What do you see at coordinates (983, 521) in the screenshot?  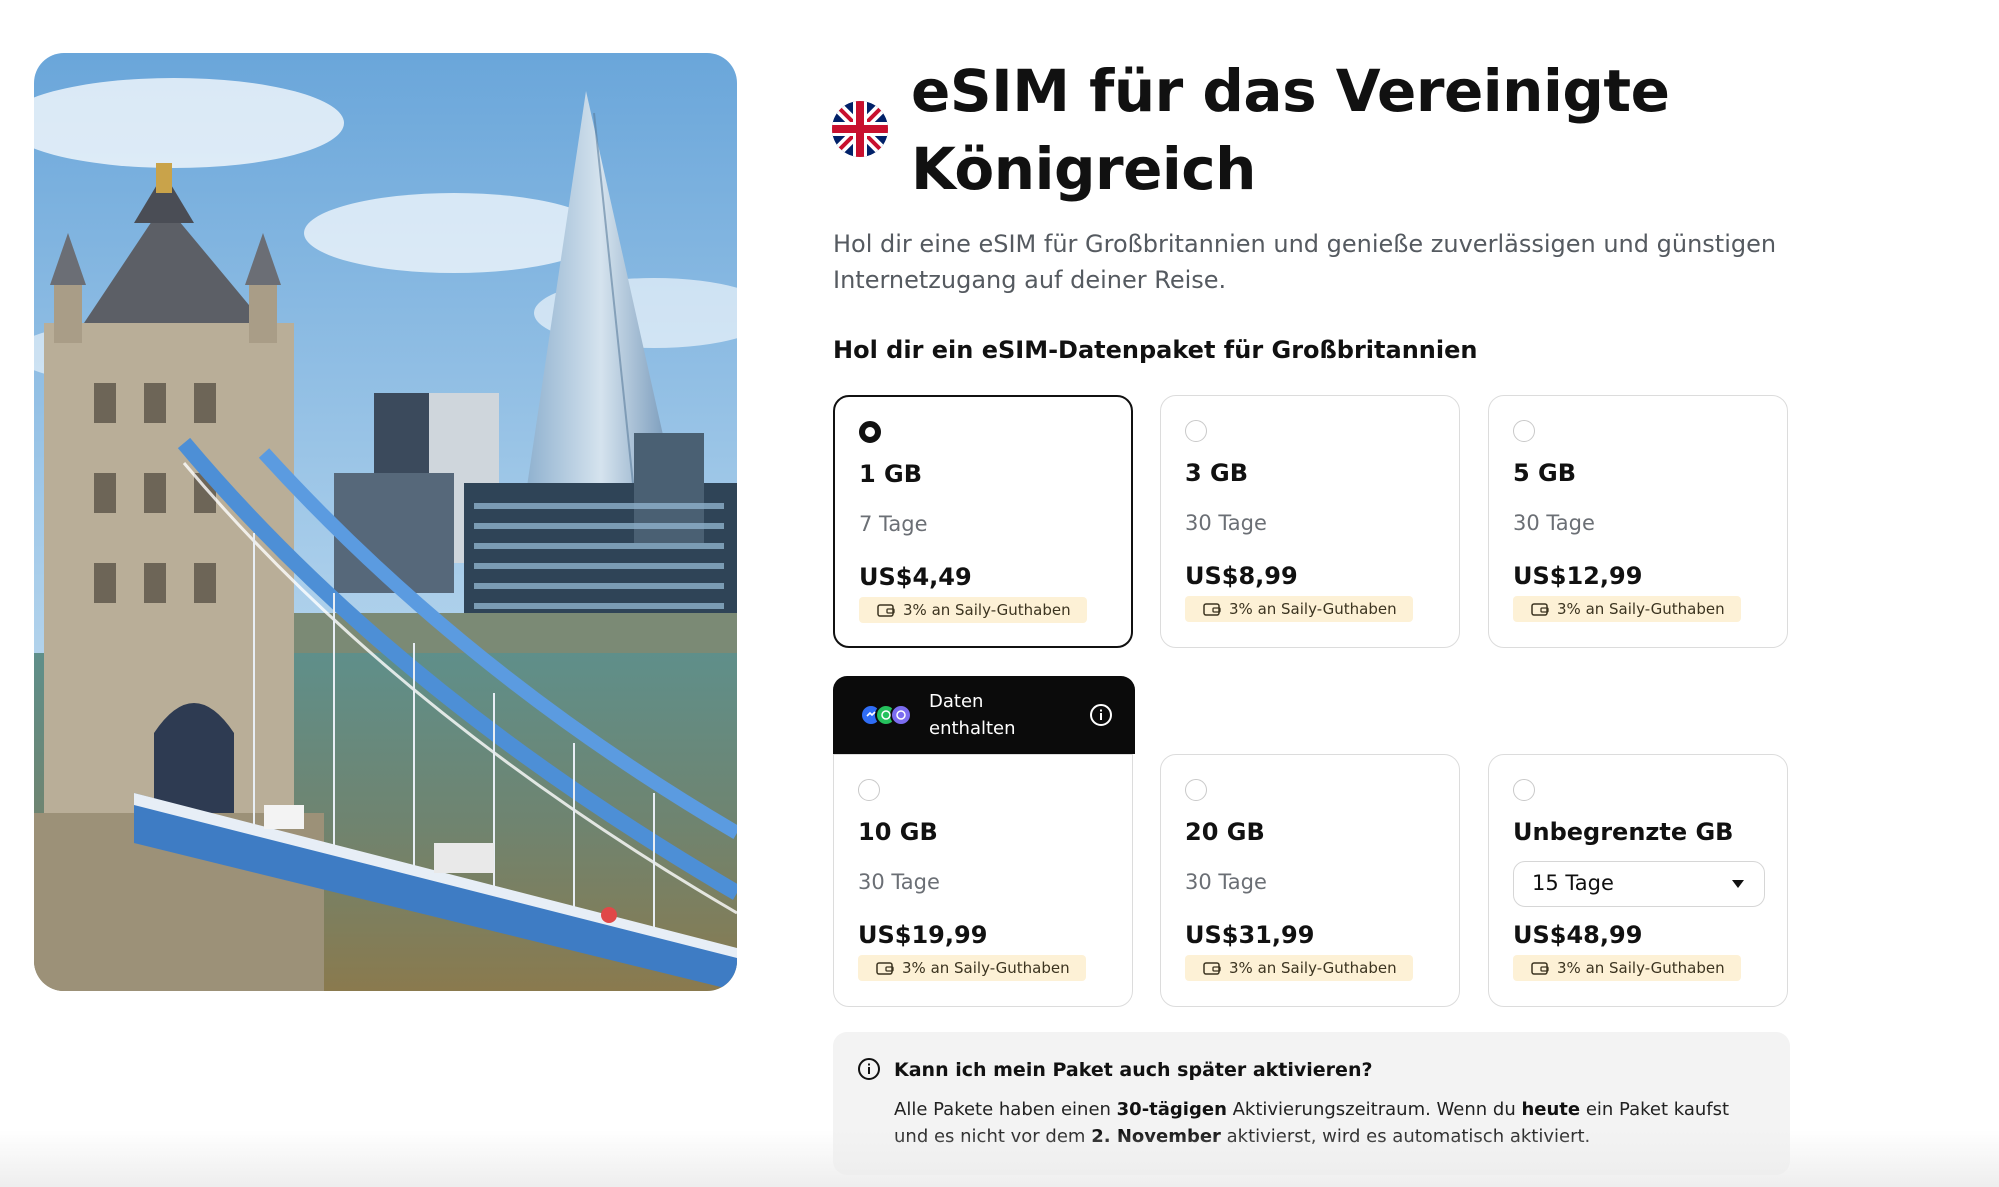 I see `plan-card-1gb: 1 GB 7 Tage US$4,49 3% an Saily-Guthaben` at bounding box center [983, 521].